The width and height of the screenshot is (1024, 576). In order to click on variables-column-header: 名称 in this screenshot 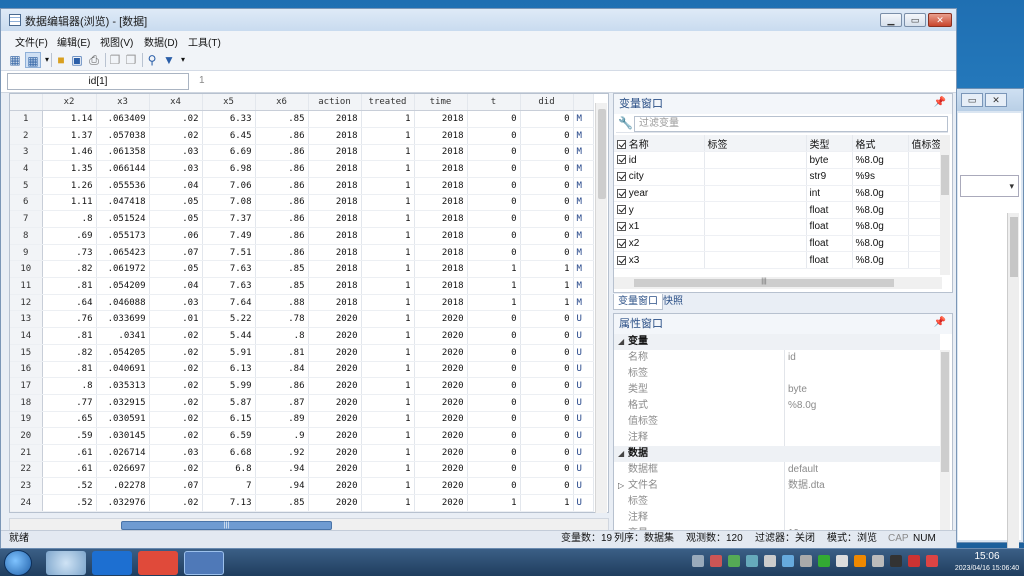, I will do `click(659, 144)`.